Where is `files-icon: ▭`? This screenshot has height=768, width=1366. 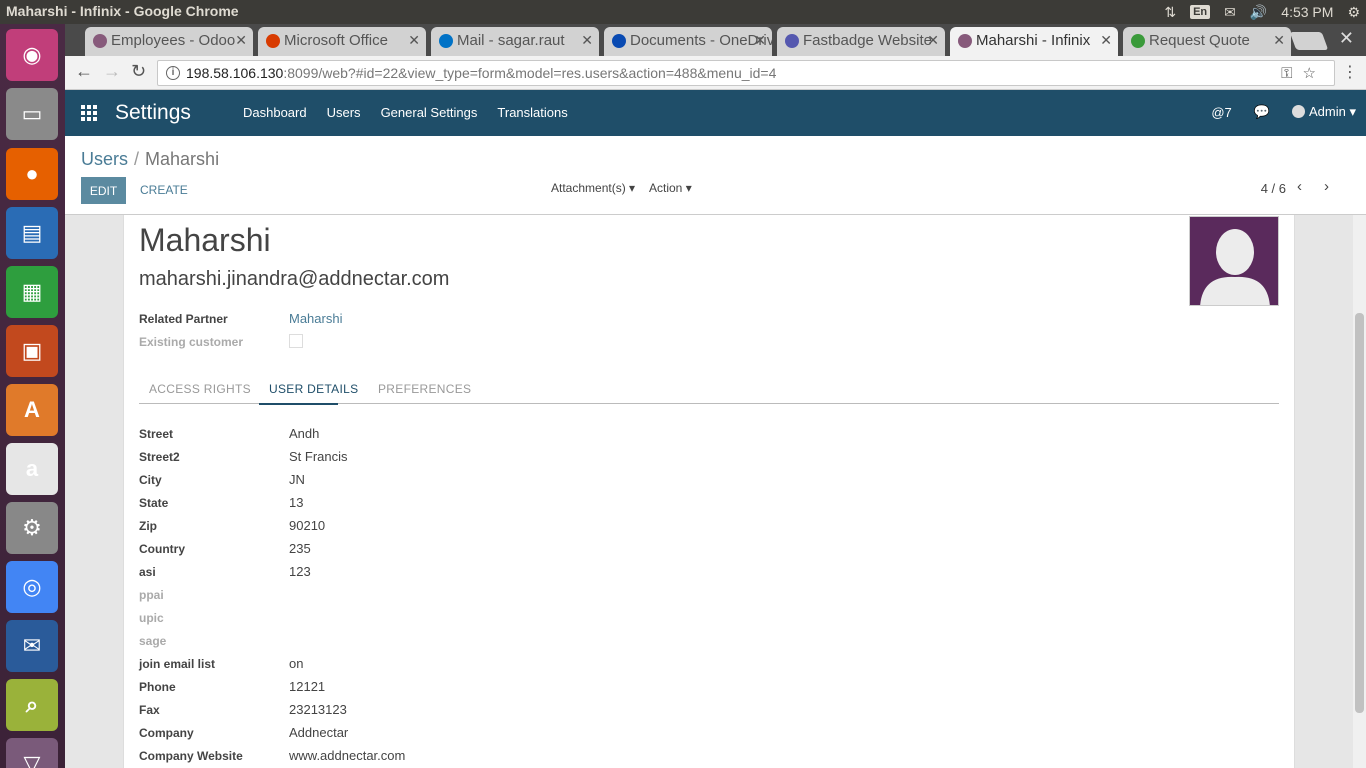 files-icon: ▭ is located at coordinates (32, 114).